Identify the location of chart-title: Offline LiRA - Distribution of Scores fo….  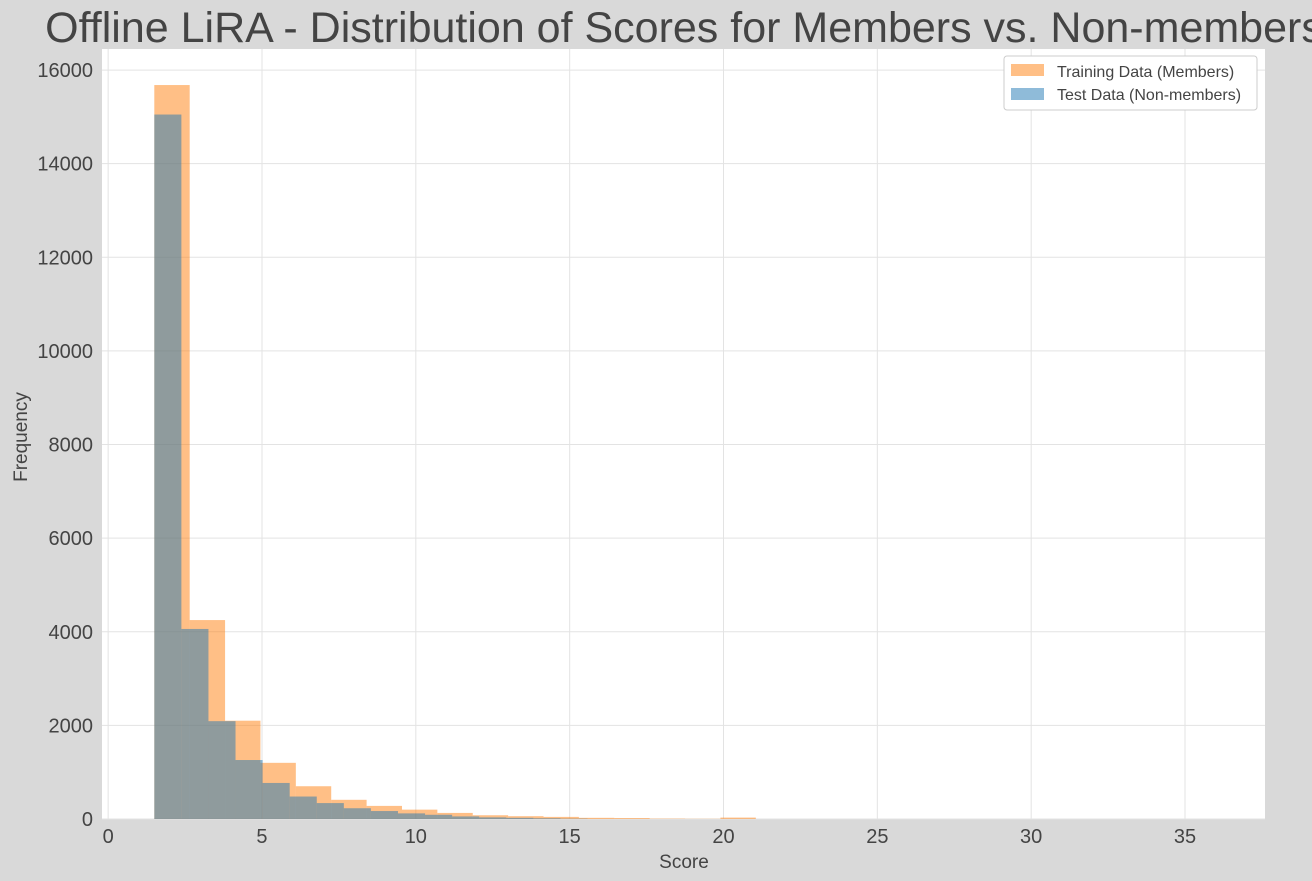
(678, 28).